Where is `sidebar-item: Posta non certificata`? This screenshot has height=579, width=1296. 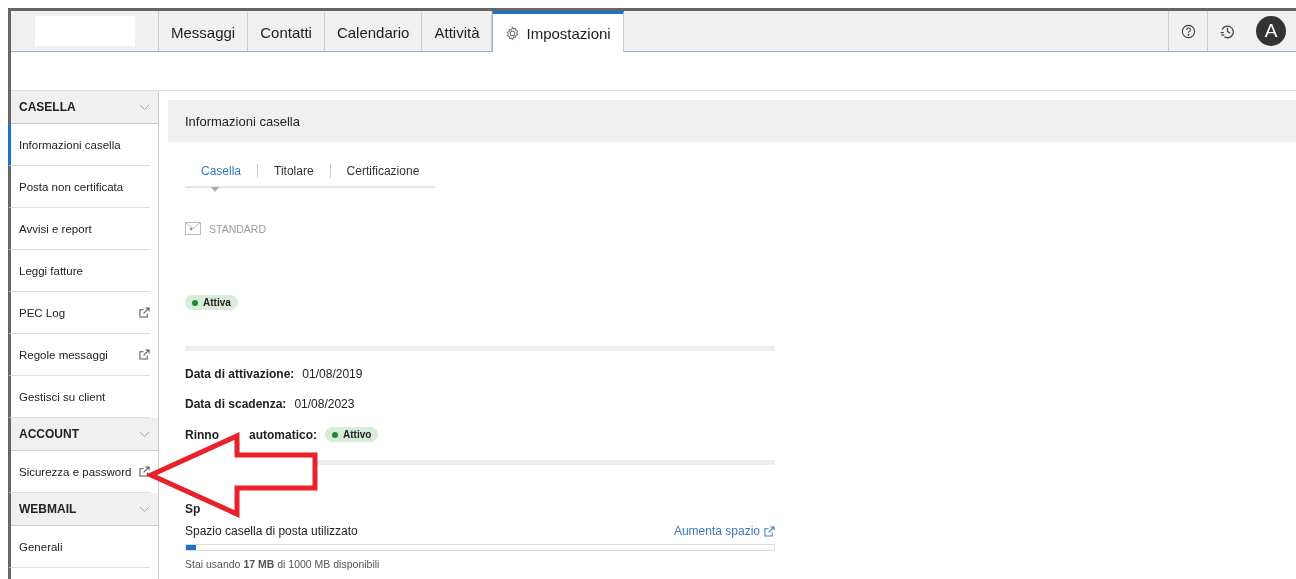 sidebar-item: Posta non certificata is located at coordinates (79, 187).